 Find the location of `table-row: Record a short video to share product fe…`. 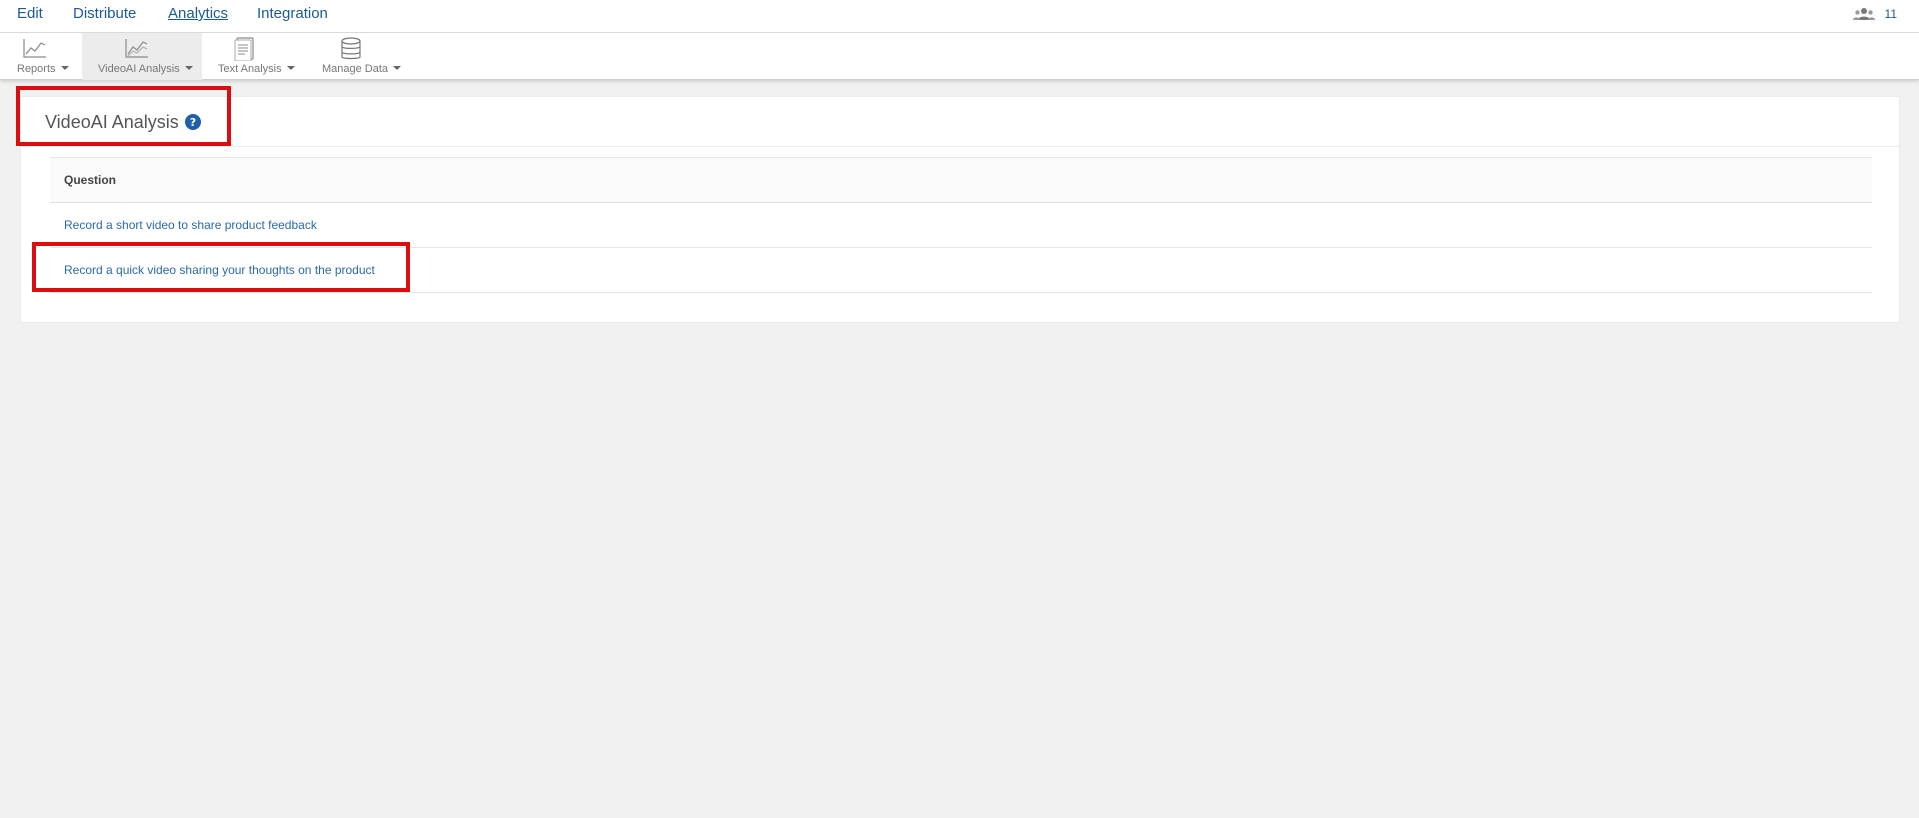

table-row: Record a short video to share product fe… is located at coordinates (961, 225).